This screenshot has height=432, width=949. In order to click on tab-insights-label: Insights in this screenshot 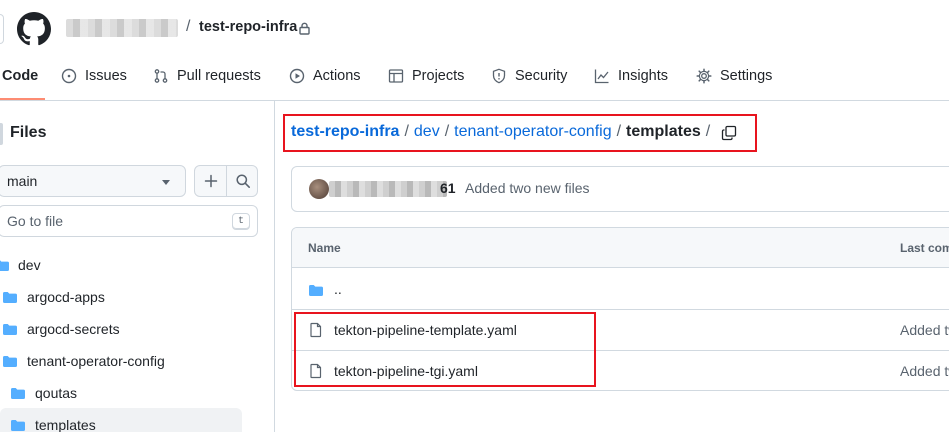, I will do `click(643, 76)`.